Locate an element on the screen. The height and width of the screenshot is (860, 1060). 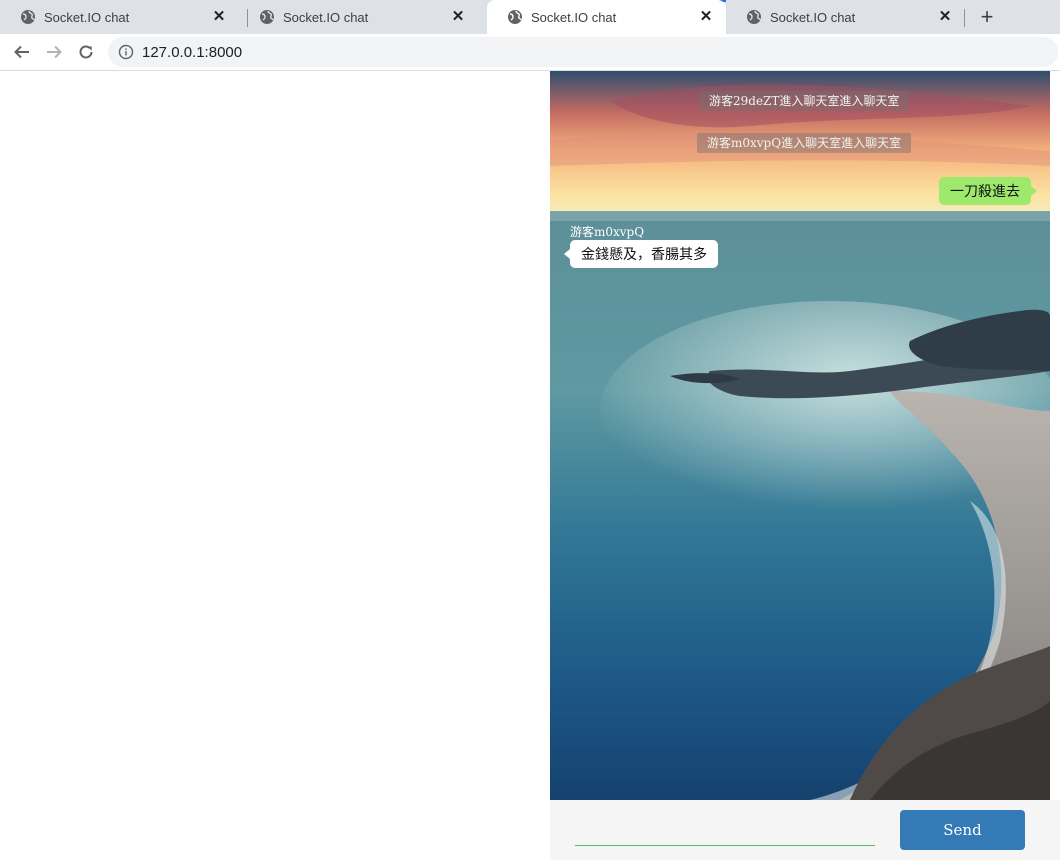
address-bar: 127.0.0.1:8000 is located at coordinates (583, 52).